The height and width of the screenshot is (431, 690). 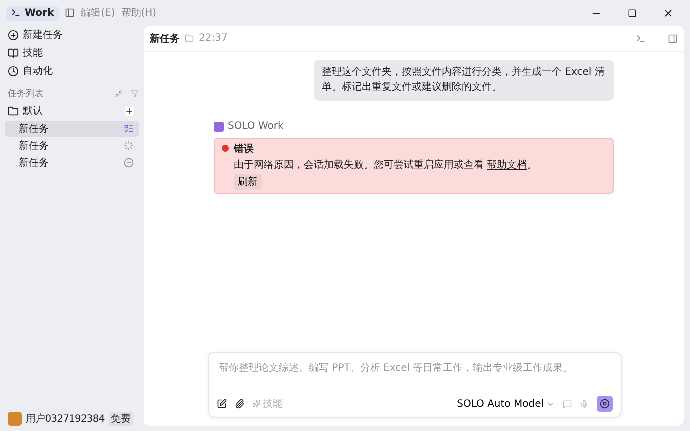 What do you see at coordinates (641, 39) in the screenshot?
I see `terminal-icon` at bounding box center [641, 39].